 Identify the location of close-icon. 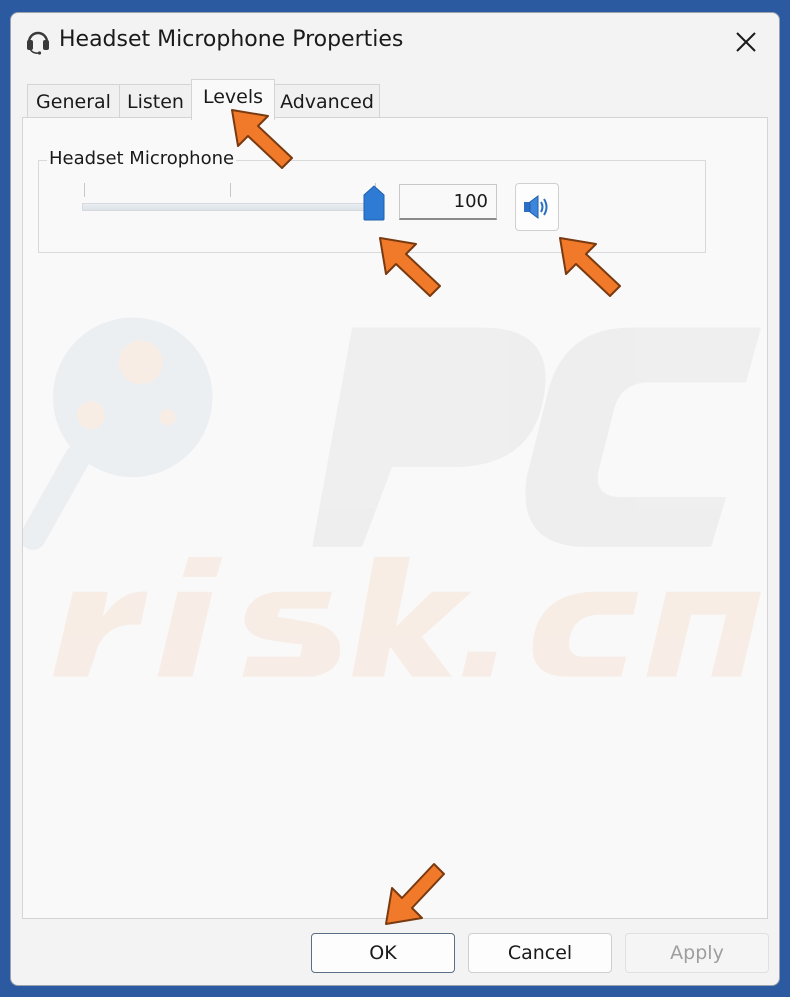
(746, 42).